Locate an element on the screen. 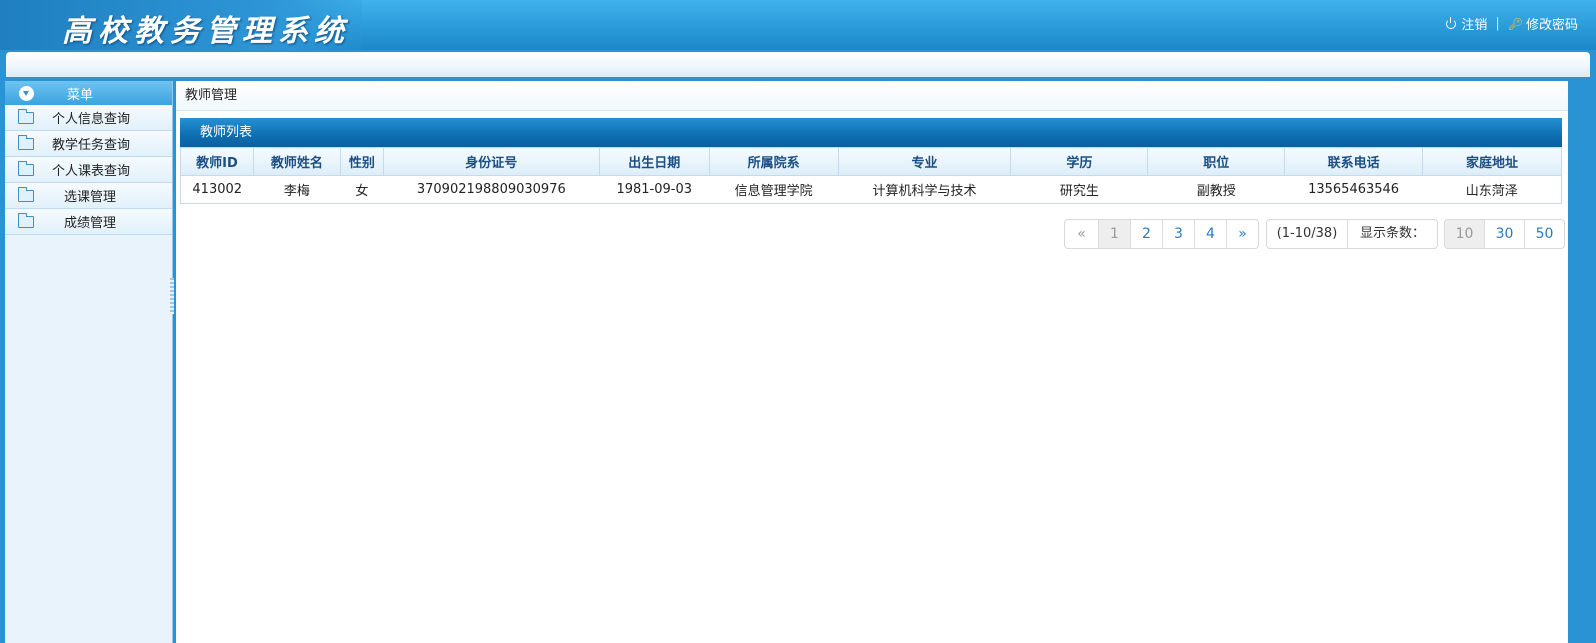 Image resolution: width=1596 pixels, height=643 pixels. app-title: 高校教务管理系统 is located at coordinates (206, 31).